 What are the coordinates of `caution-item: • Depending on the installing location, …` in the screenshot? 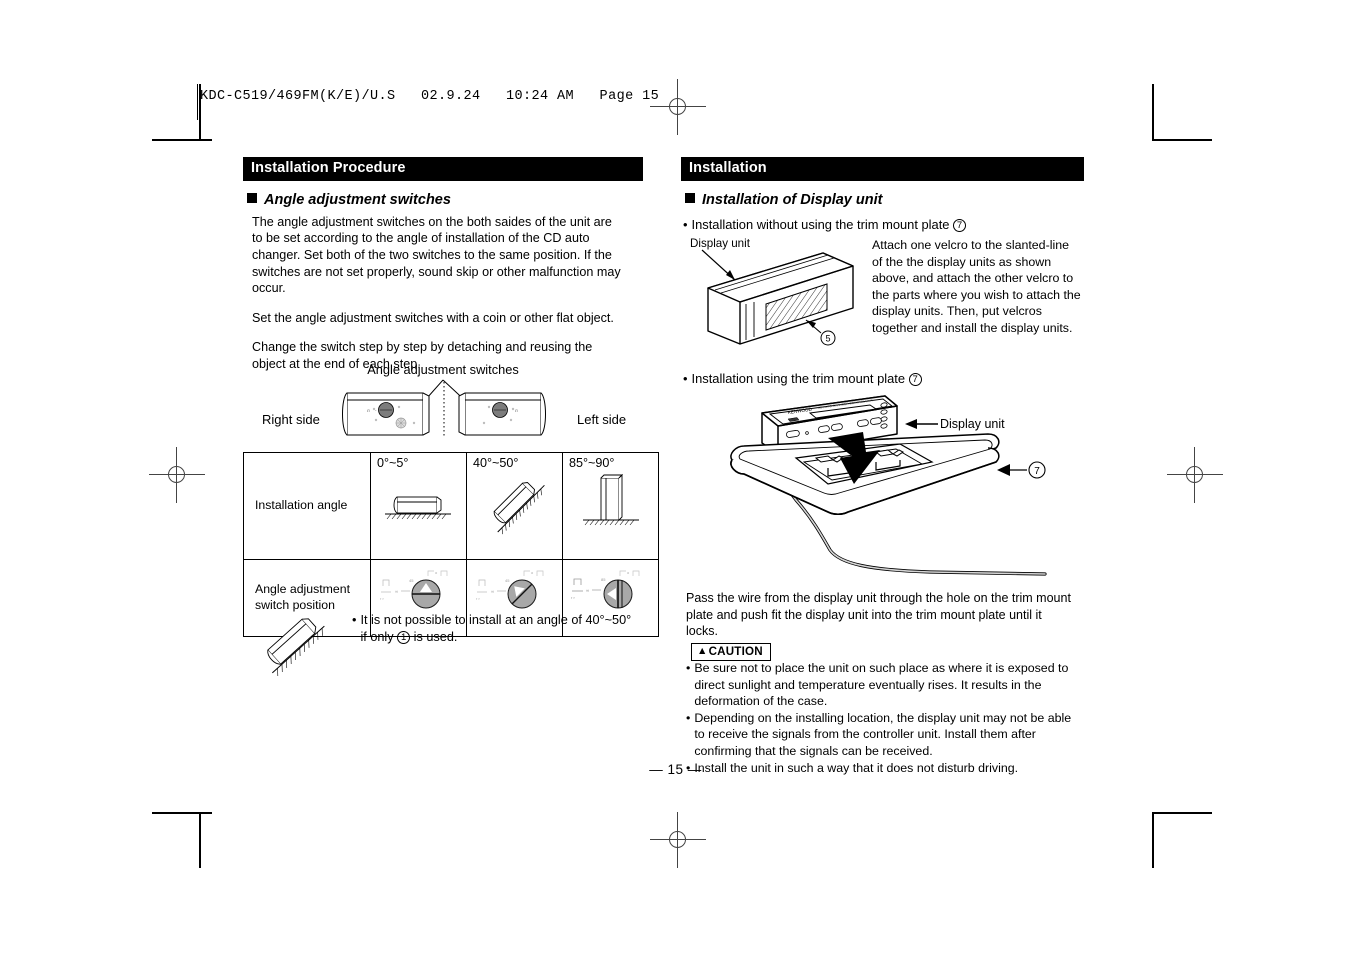 It's located at (882, 735).